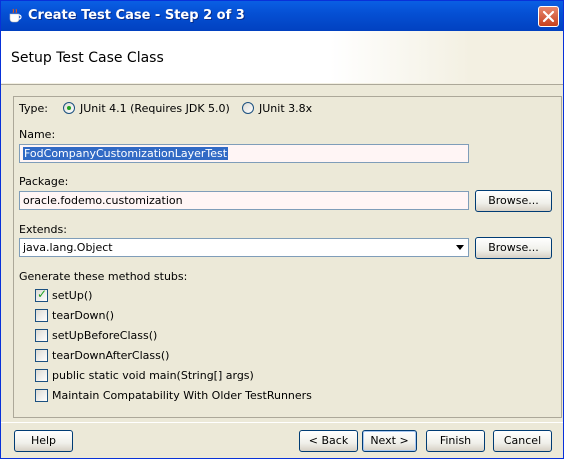  What do you see at coordinates (136, 15) in the screenshot?
I see `window-title: Create Test Case - Step 2 of 3` at bounding box center [136, 15].